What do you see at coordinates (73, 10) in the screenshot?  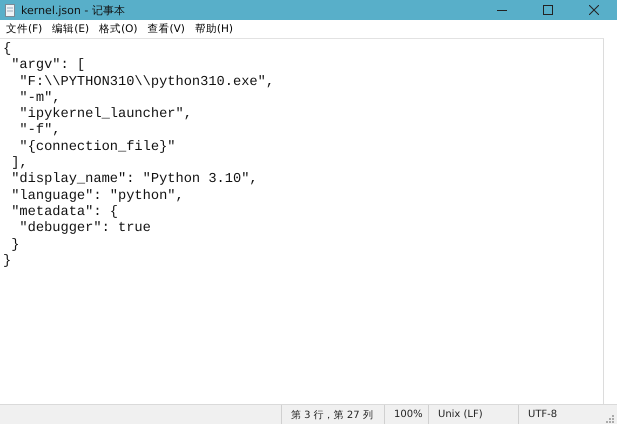 I see `window-title: kernel.json - 记事本` at bounding box center [73, 10].